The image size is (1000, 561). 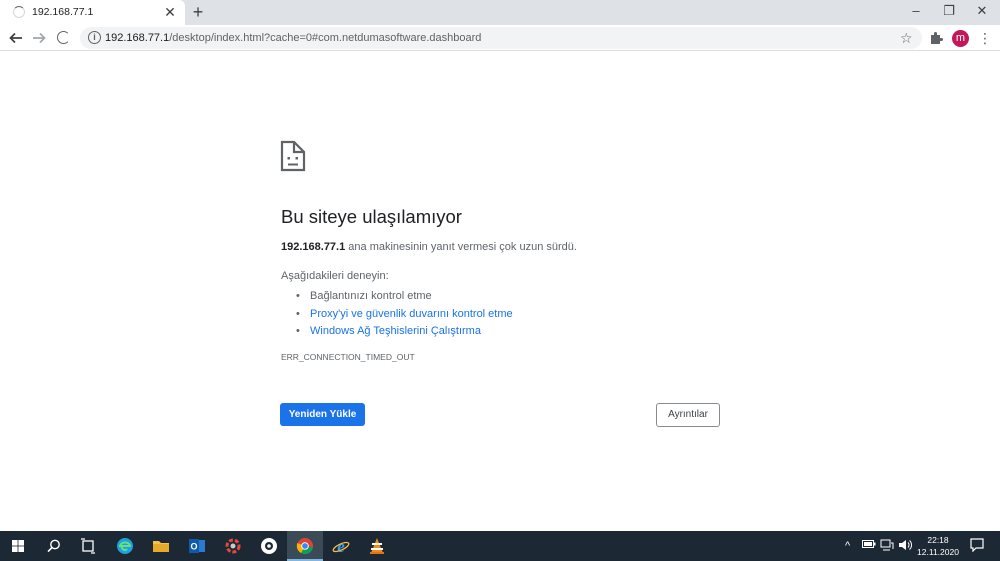 What do you see at coordinates (404, 297) in the screenshot?
I see `suggestion-check-connection: Bağlantınızı kontrol etme` at bounding box center [404, 297].